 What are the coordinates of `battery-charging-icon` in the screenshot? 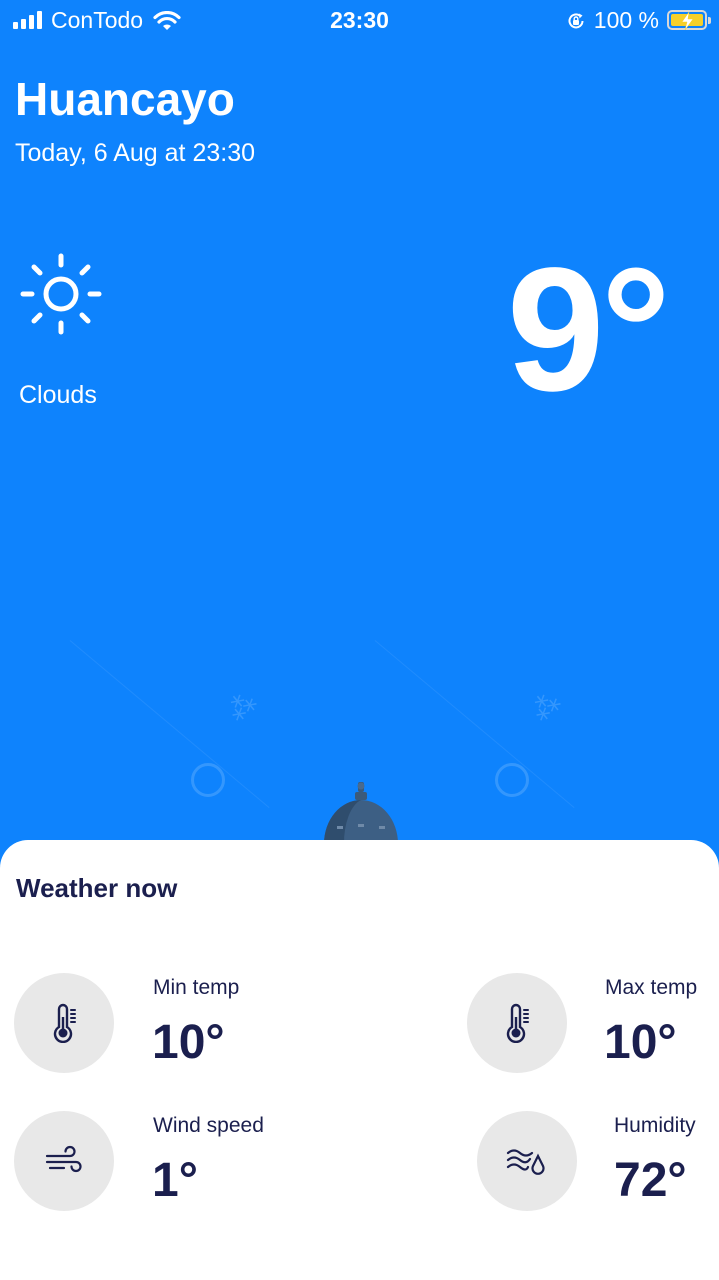 It's located at (689, 20).